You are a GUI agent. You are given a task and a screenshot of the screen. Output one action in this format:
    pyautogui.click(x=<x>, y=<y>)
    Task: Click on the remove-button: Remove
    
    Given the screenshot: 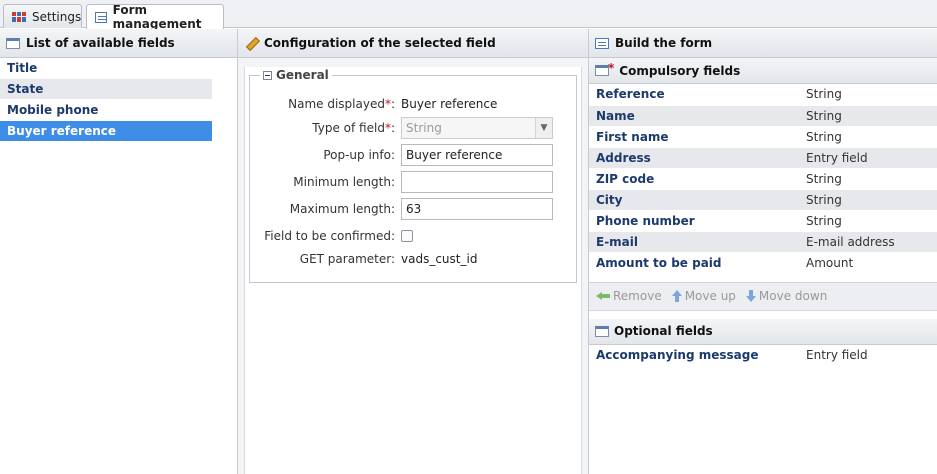 What is the action you would take?
    pyautogui.click(x=629, y=296)
    